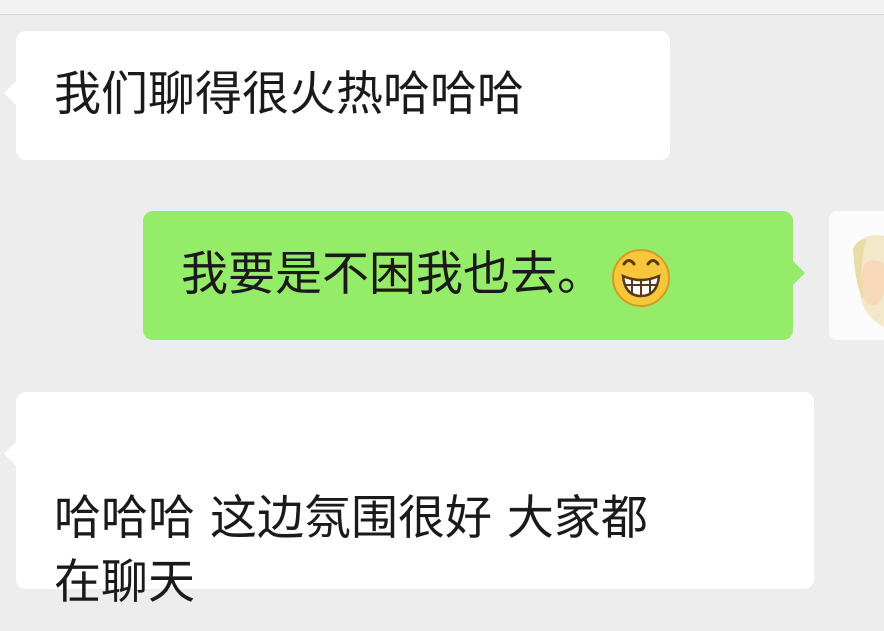 This screenshot has height=631, width=884. What do you see at coordinates (442, 7) in the screenshot?
I see `top-divider` at bounding box center [442, 7].